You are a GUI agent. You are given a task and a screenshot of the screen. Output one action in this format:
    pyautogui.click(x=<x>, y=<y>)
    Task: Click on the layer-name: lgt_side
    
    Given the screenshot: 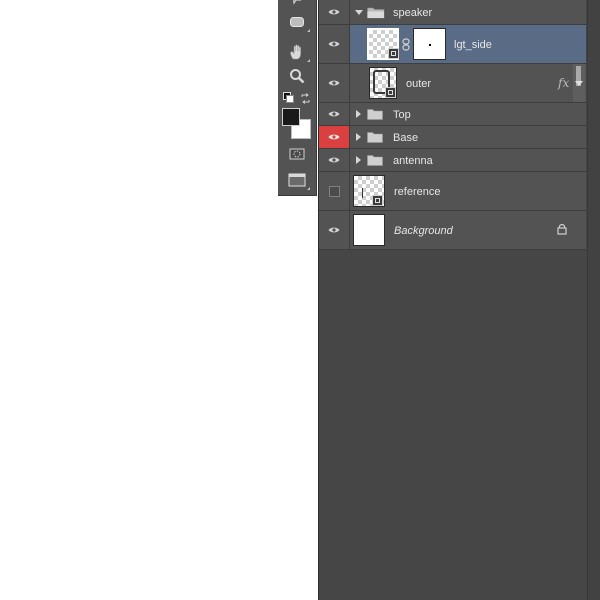 What is the action you would take?
    pyautogui.click(x=473, y=45)
    